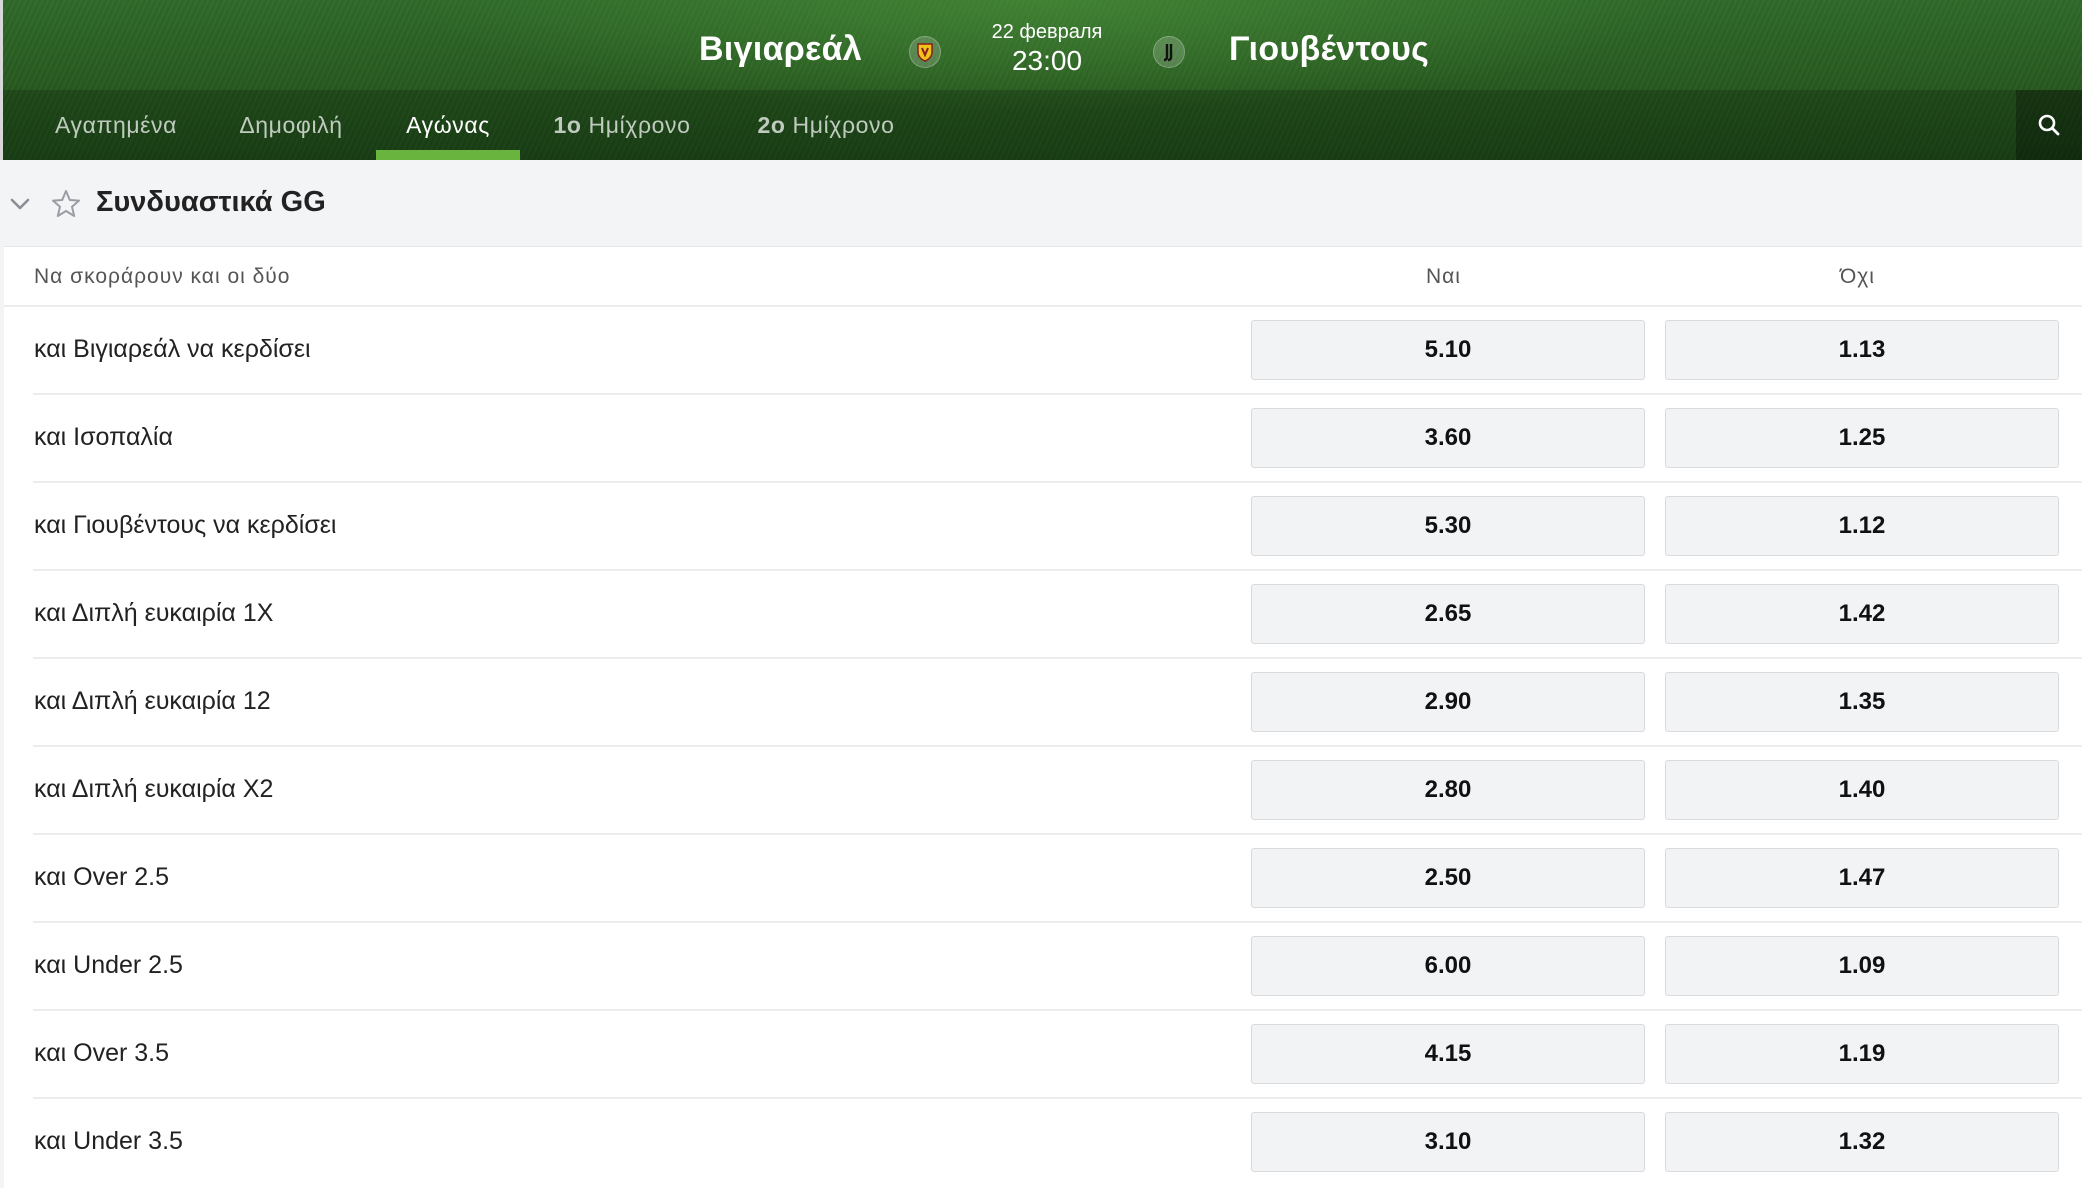 This screenshot has width=2082, height=1188. What do you see at coordinates (1862, 702) in the screenshot?
I see `odd-no-button: 1.35` at bounding box center [1862, 702].